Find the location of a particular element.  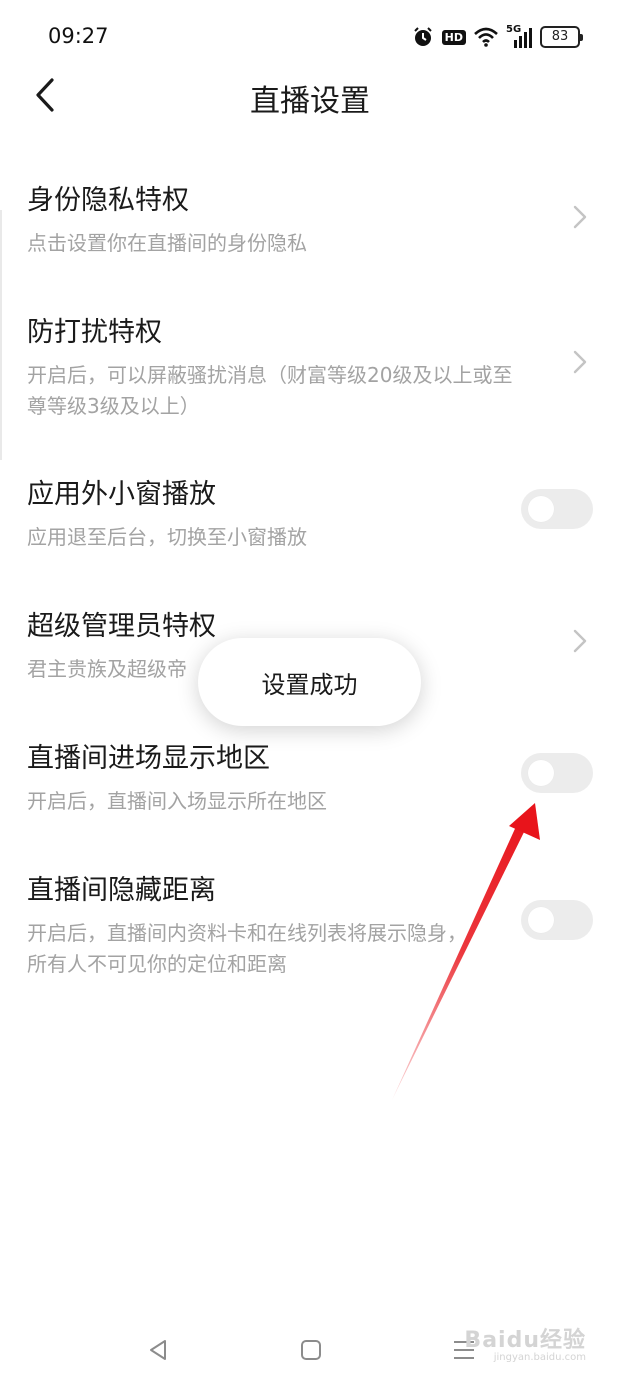

wifi-icon is located at coordinates (486, 37).